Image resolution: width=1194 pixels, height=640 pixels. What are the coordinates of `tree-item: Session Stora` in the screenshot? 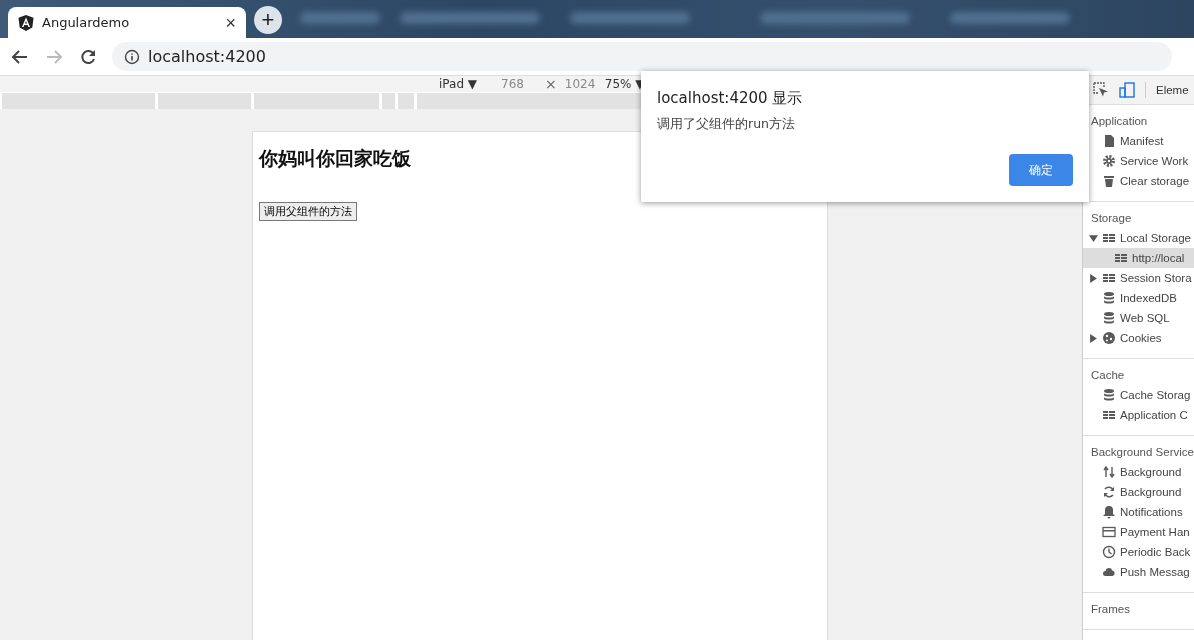 It's located at (1138, 278).